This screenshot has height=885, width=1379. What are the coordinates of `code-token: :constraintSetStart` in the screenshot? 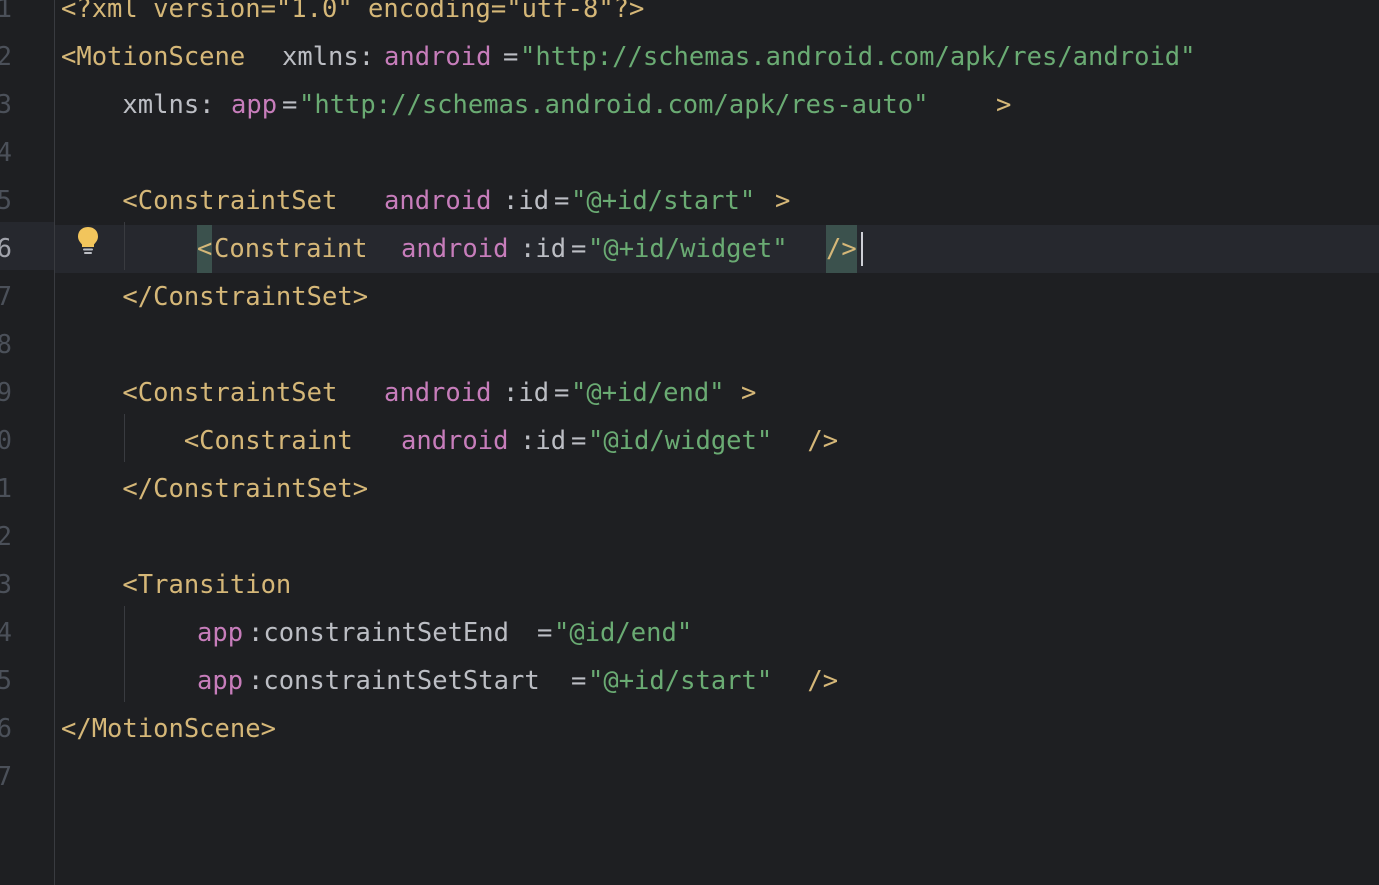 It's located at (394, 681).